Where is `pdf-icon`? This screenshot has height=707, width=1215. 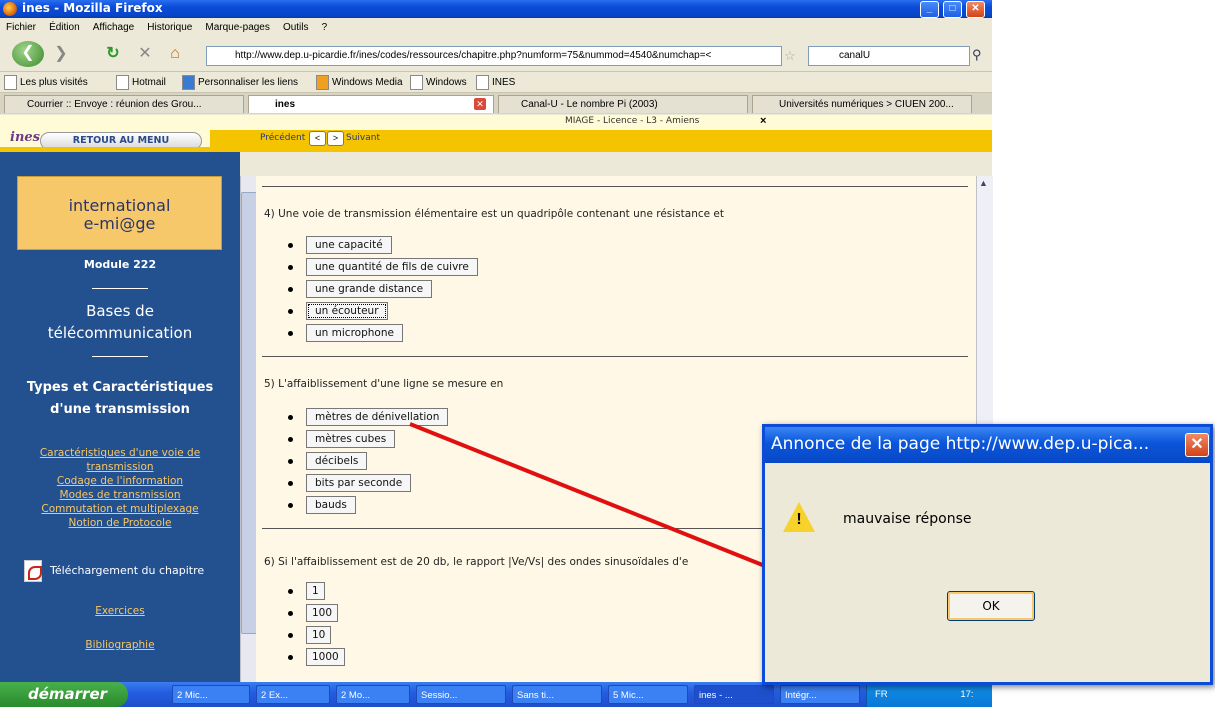 pdf-icon is located at coordinates (33, 571).